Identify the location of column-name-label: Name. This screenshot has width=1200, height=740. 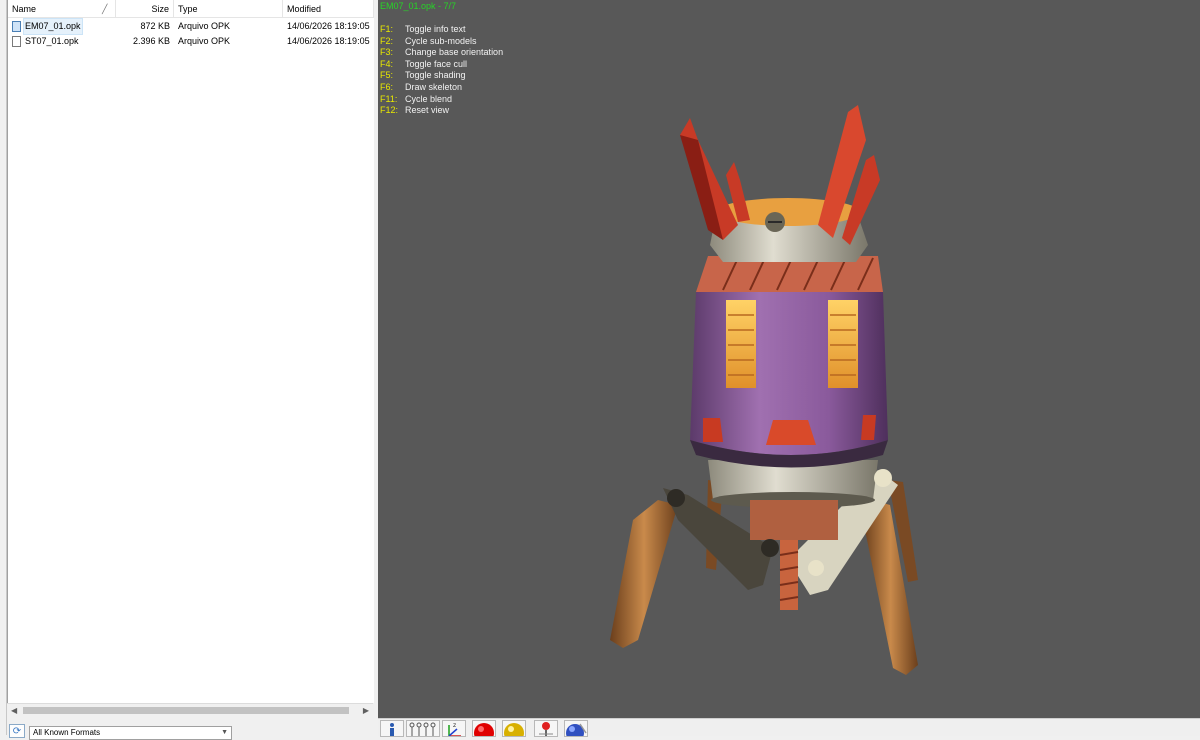
(24, 9).